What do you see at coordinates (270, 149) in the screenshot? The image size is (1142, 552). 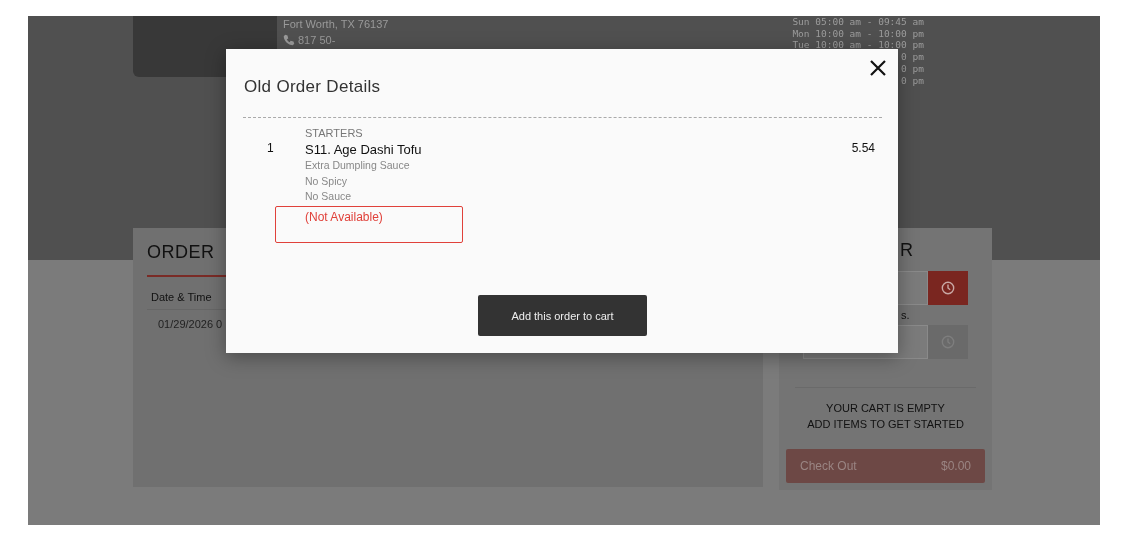 I see `item-quantity: 1` at bounding box center [270, 149].